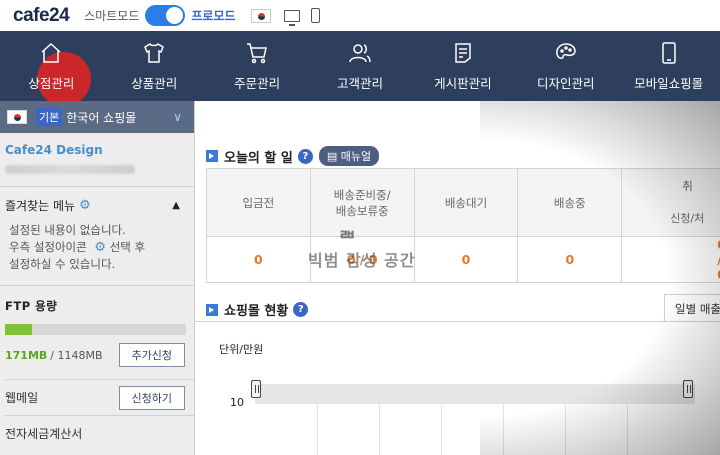 The height and width of the screenshot is (455, 720). I want to click on header-line1: 배송대기, so click(466, 202).